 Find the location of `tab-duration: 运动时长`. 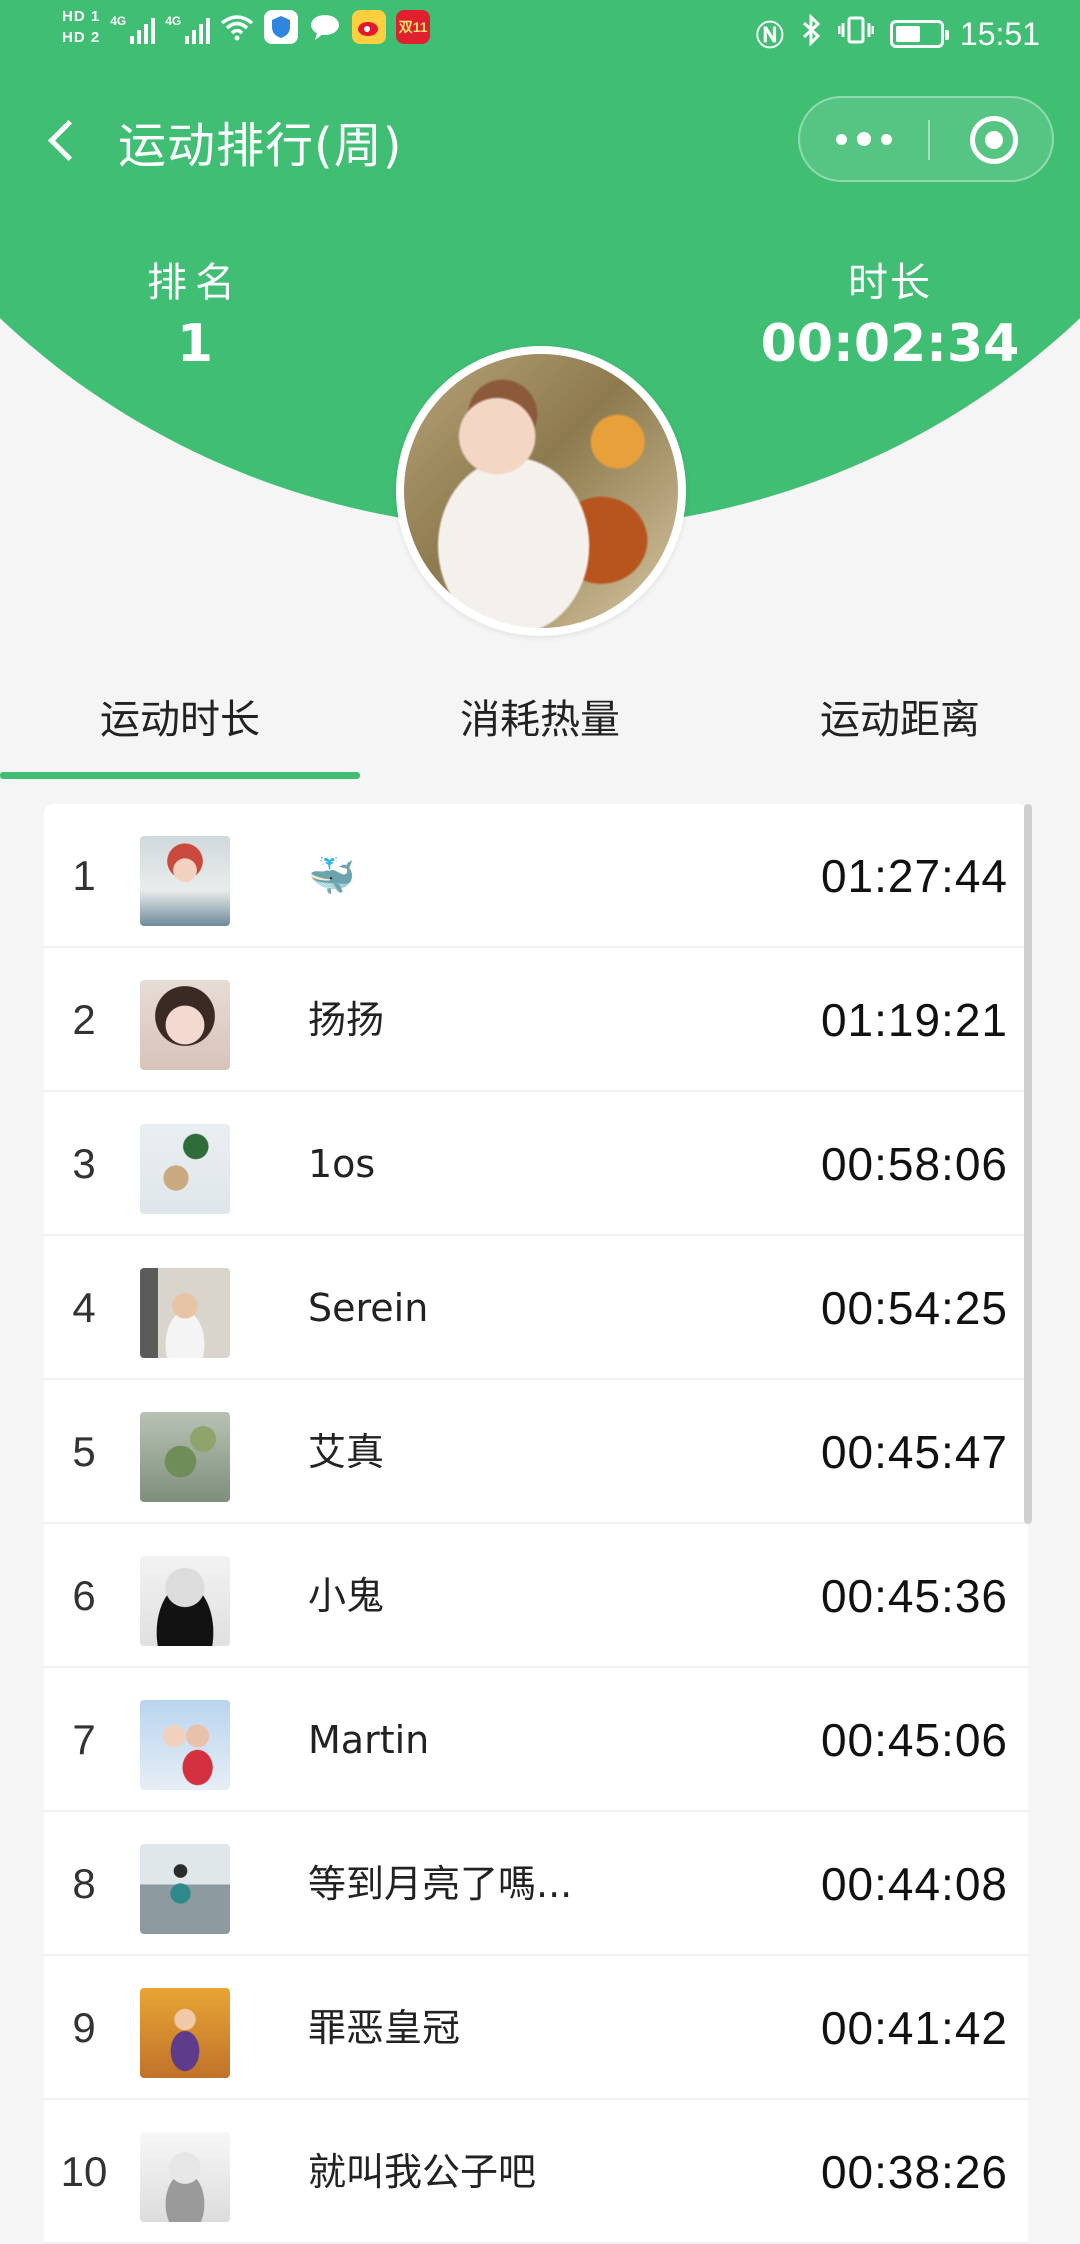

tab-duration: 运动时长 is located at coordinates (180, 730).